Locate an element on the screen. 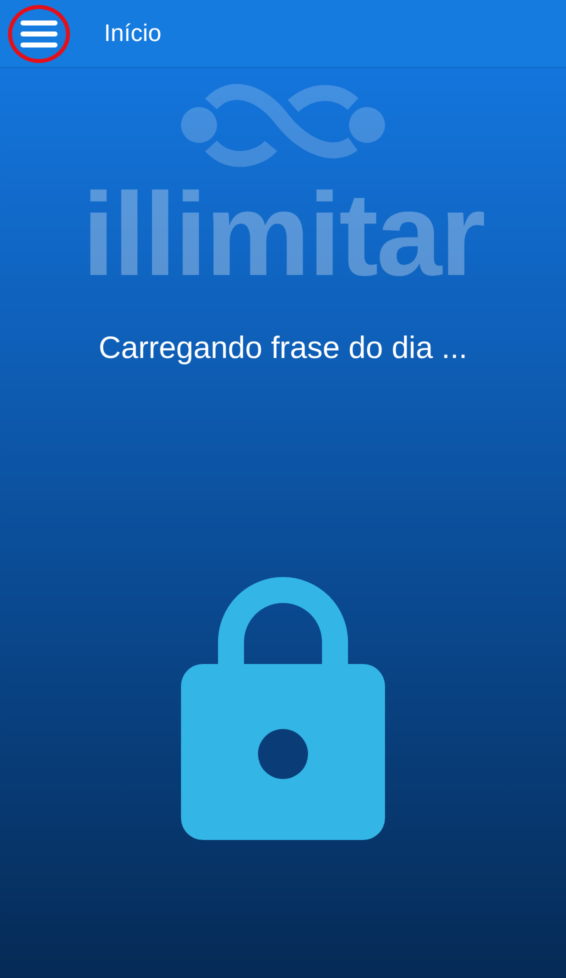 Image resolution: width=566 pixels, height=978 pixels. menu-button is located at coordinates (39, 33).